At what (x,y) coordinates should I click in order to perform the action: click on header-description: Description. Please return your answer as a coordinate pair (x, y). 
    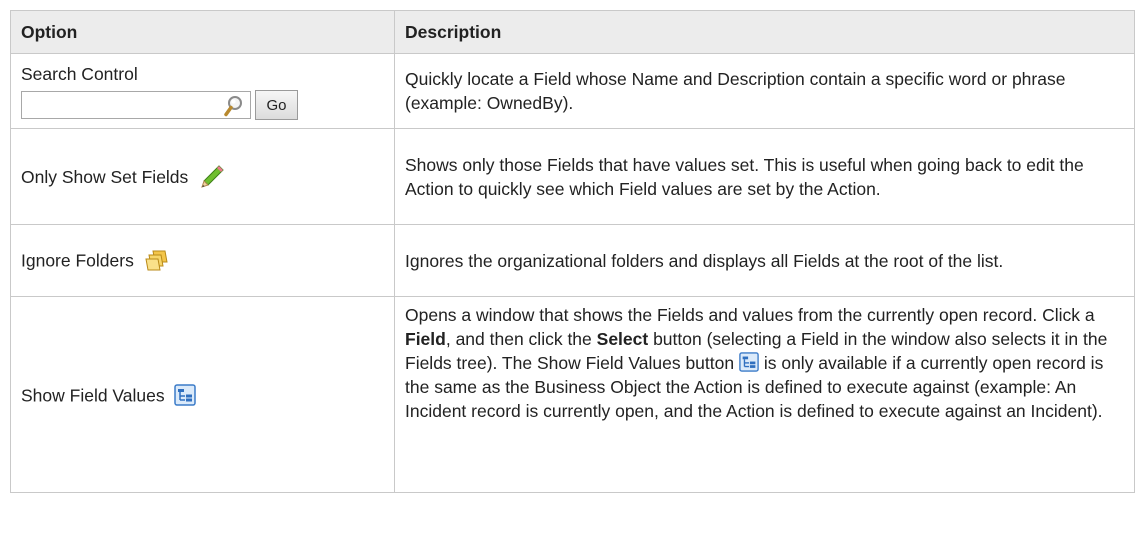
    Looking at the image, I should click on (764, 32).